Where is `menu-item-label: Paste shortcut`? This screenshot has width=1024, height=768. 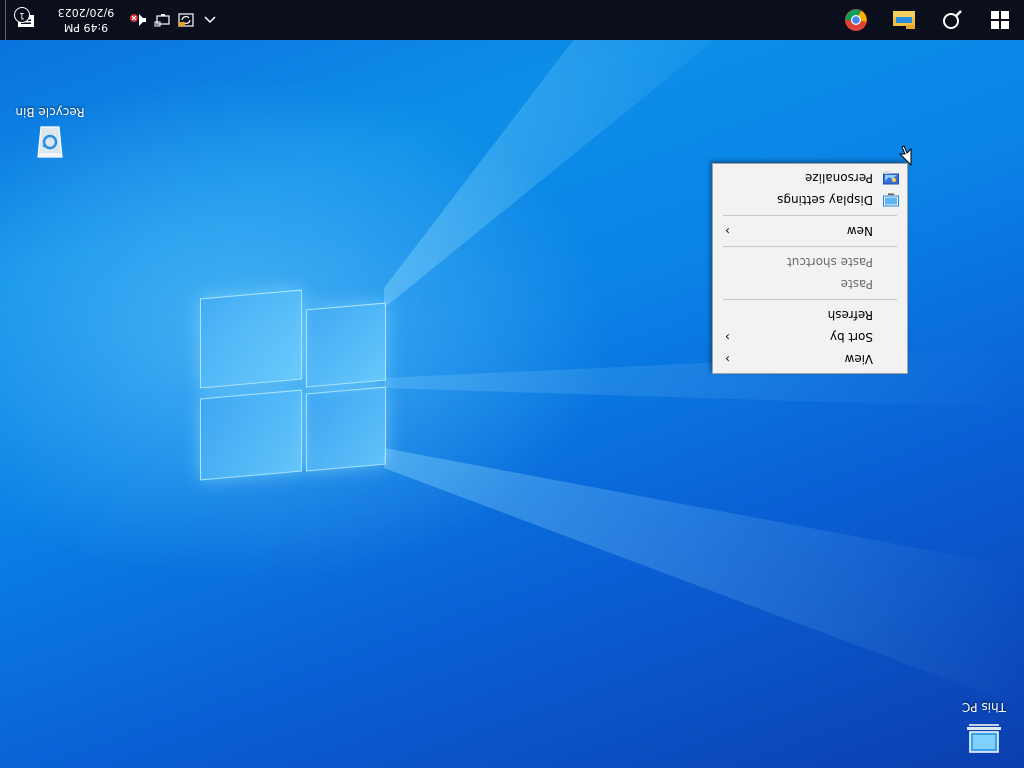
menu-item-label: Paste shortcut is located at coordinates (830, 262).